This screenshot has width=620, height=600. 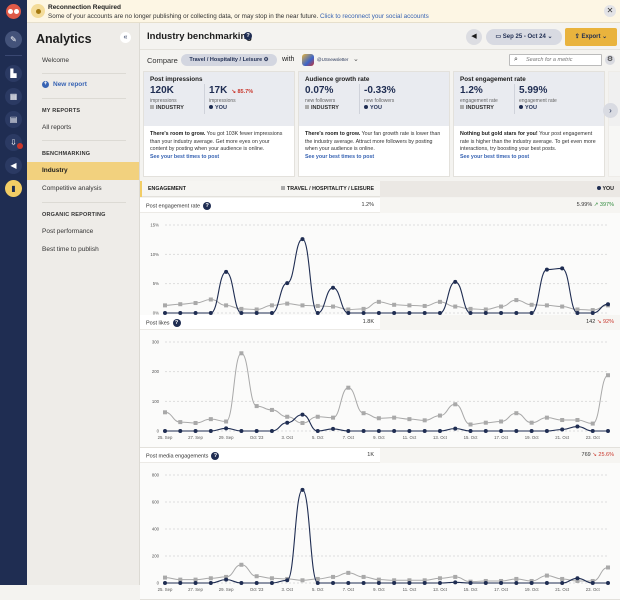 I want to click on hootsuite-logo, so click(x=13, y=11).